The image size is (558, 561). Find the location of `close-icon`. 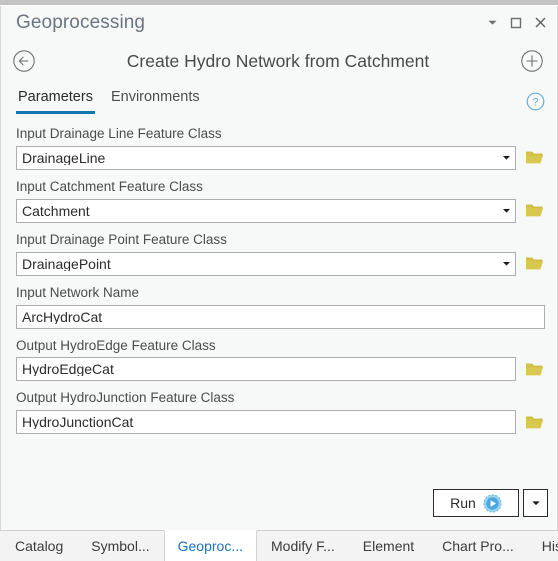

close-icon is located at coordinates (540, 22).